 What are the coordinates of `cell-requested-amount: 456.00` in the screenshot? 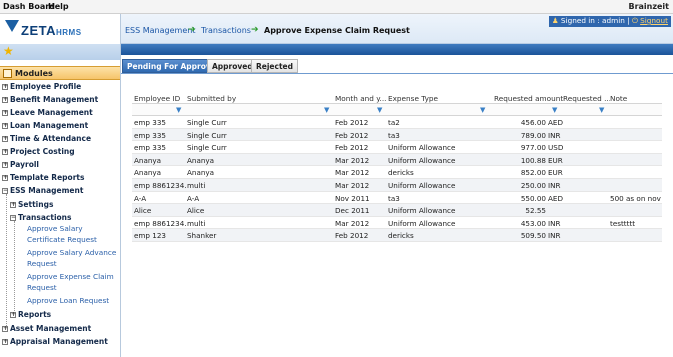 It's located at (533, 122).